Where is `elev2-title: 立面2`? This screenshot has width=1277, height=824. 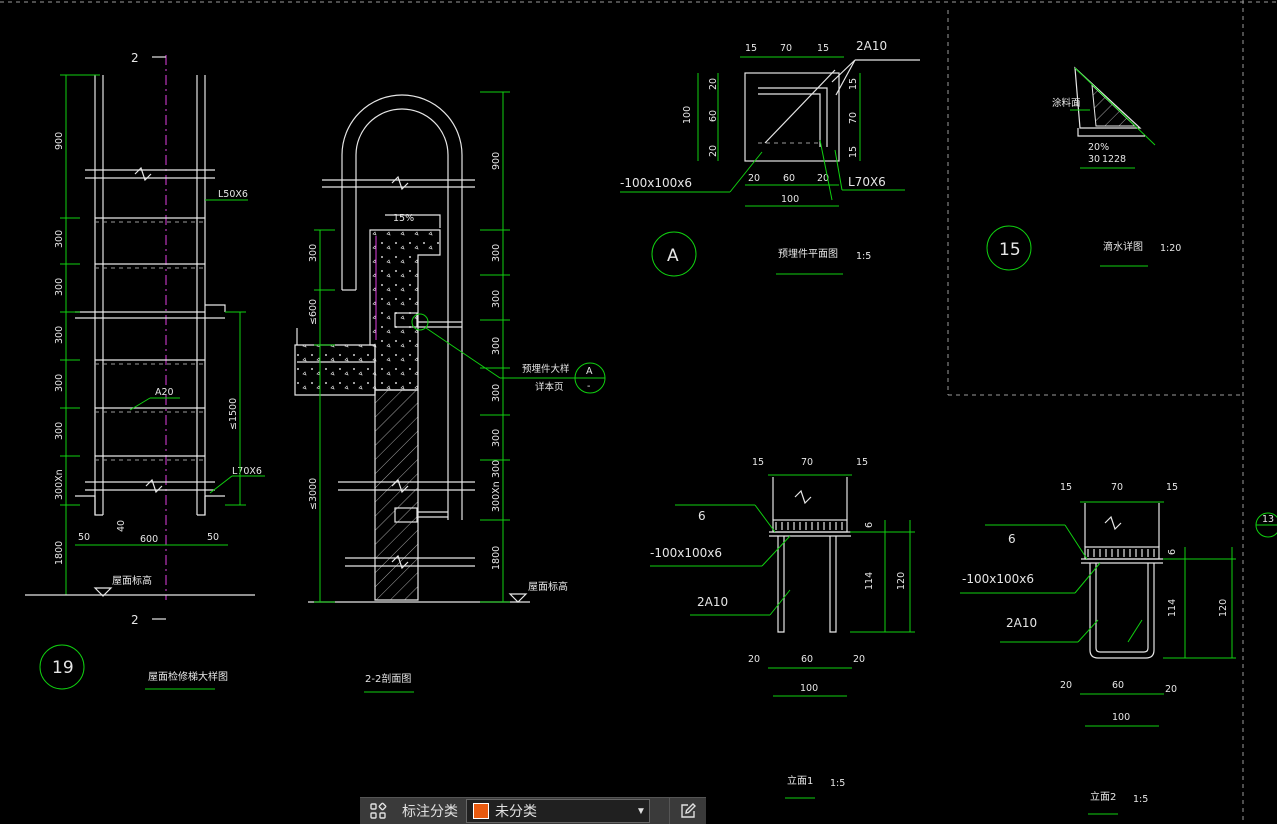
elev2-title: 立面2 is located at coordinates (1103, 796).